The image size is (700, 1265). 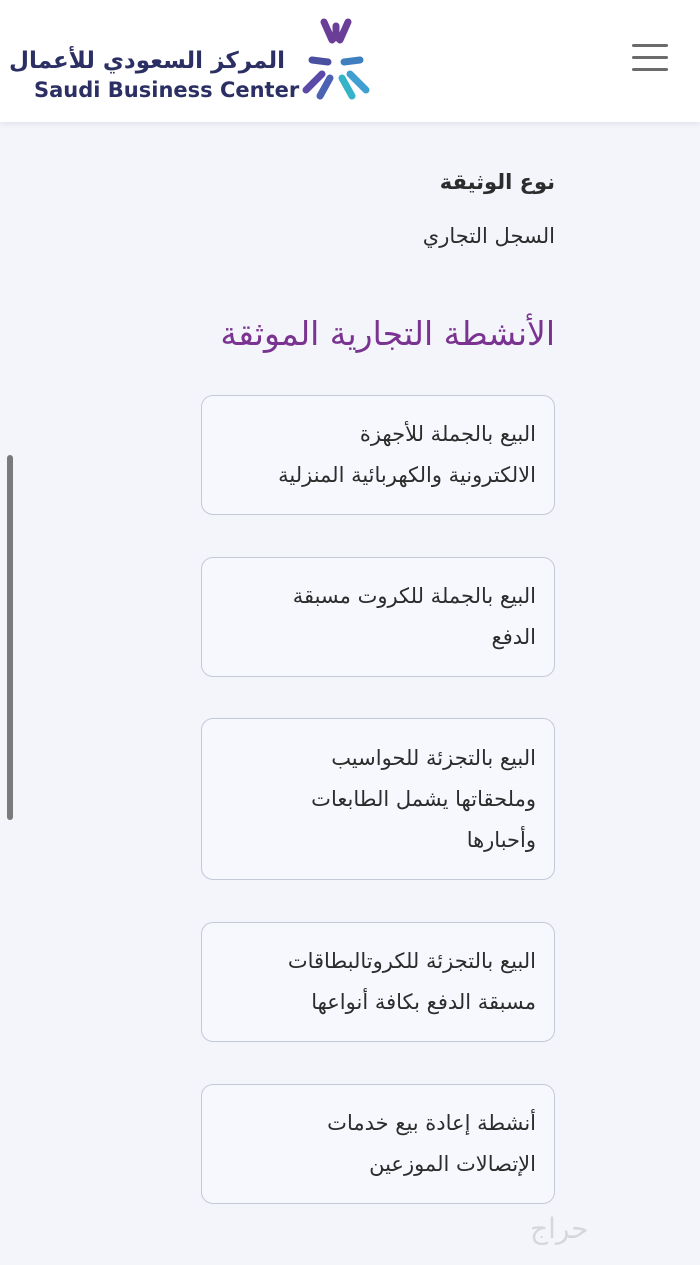 I want to click on activity-text-line: البيع بالتجزئة للحواسيب, so click(x=433, y=757).